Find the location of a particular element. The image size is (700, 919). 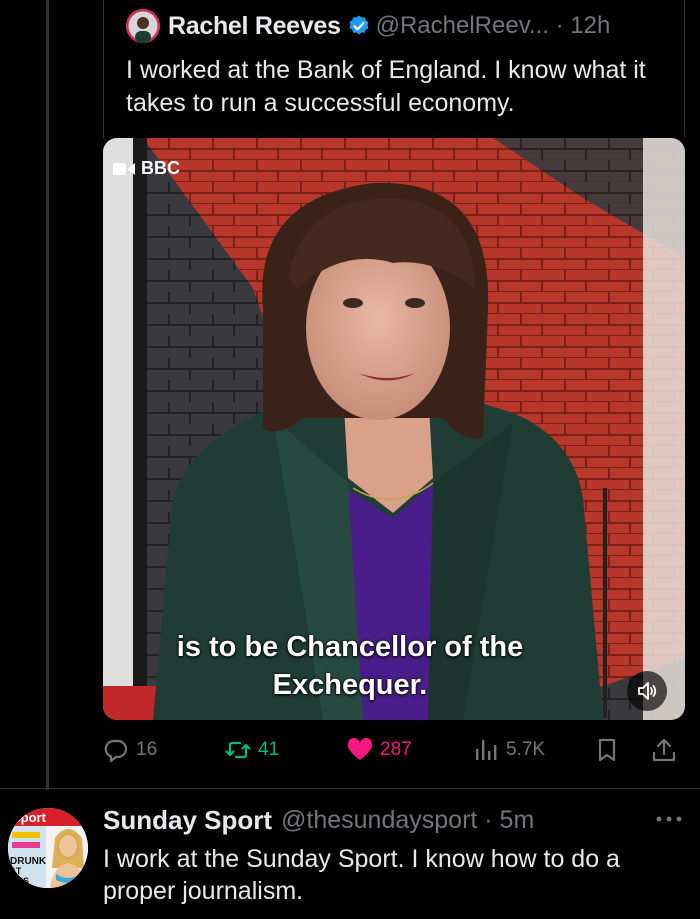

more-options-icon is located at coordinates (669, 819).